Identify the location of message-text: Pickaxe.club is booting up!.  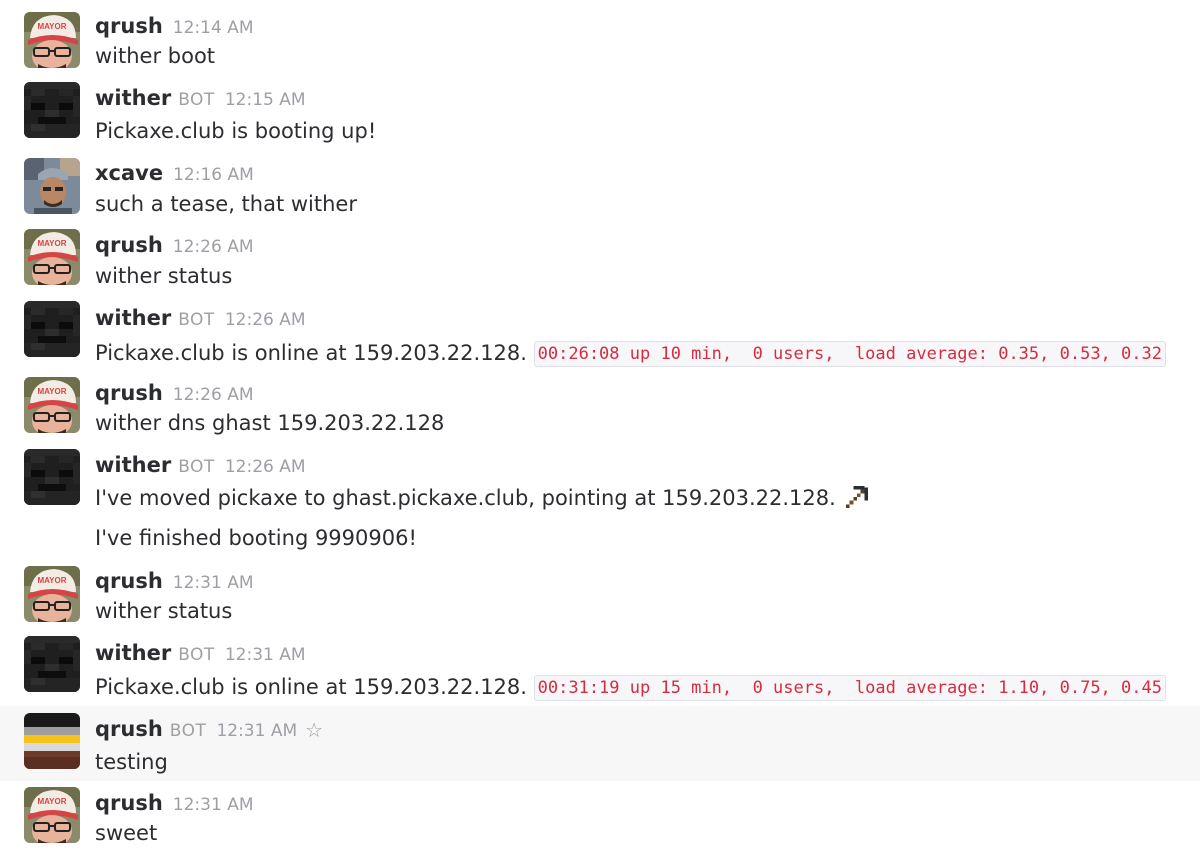
(236, 131).